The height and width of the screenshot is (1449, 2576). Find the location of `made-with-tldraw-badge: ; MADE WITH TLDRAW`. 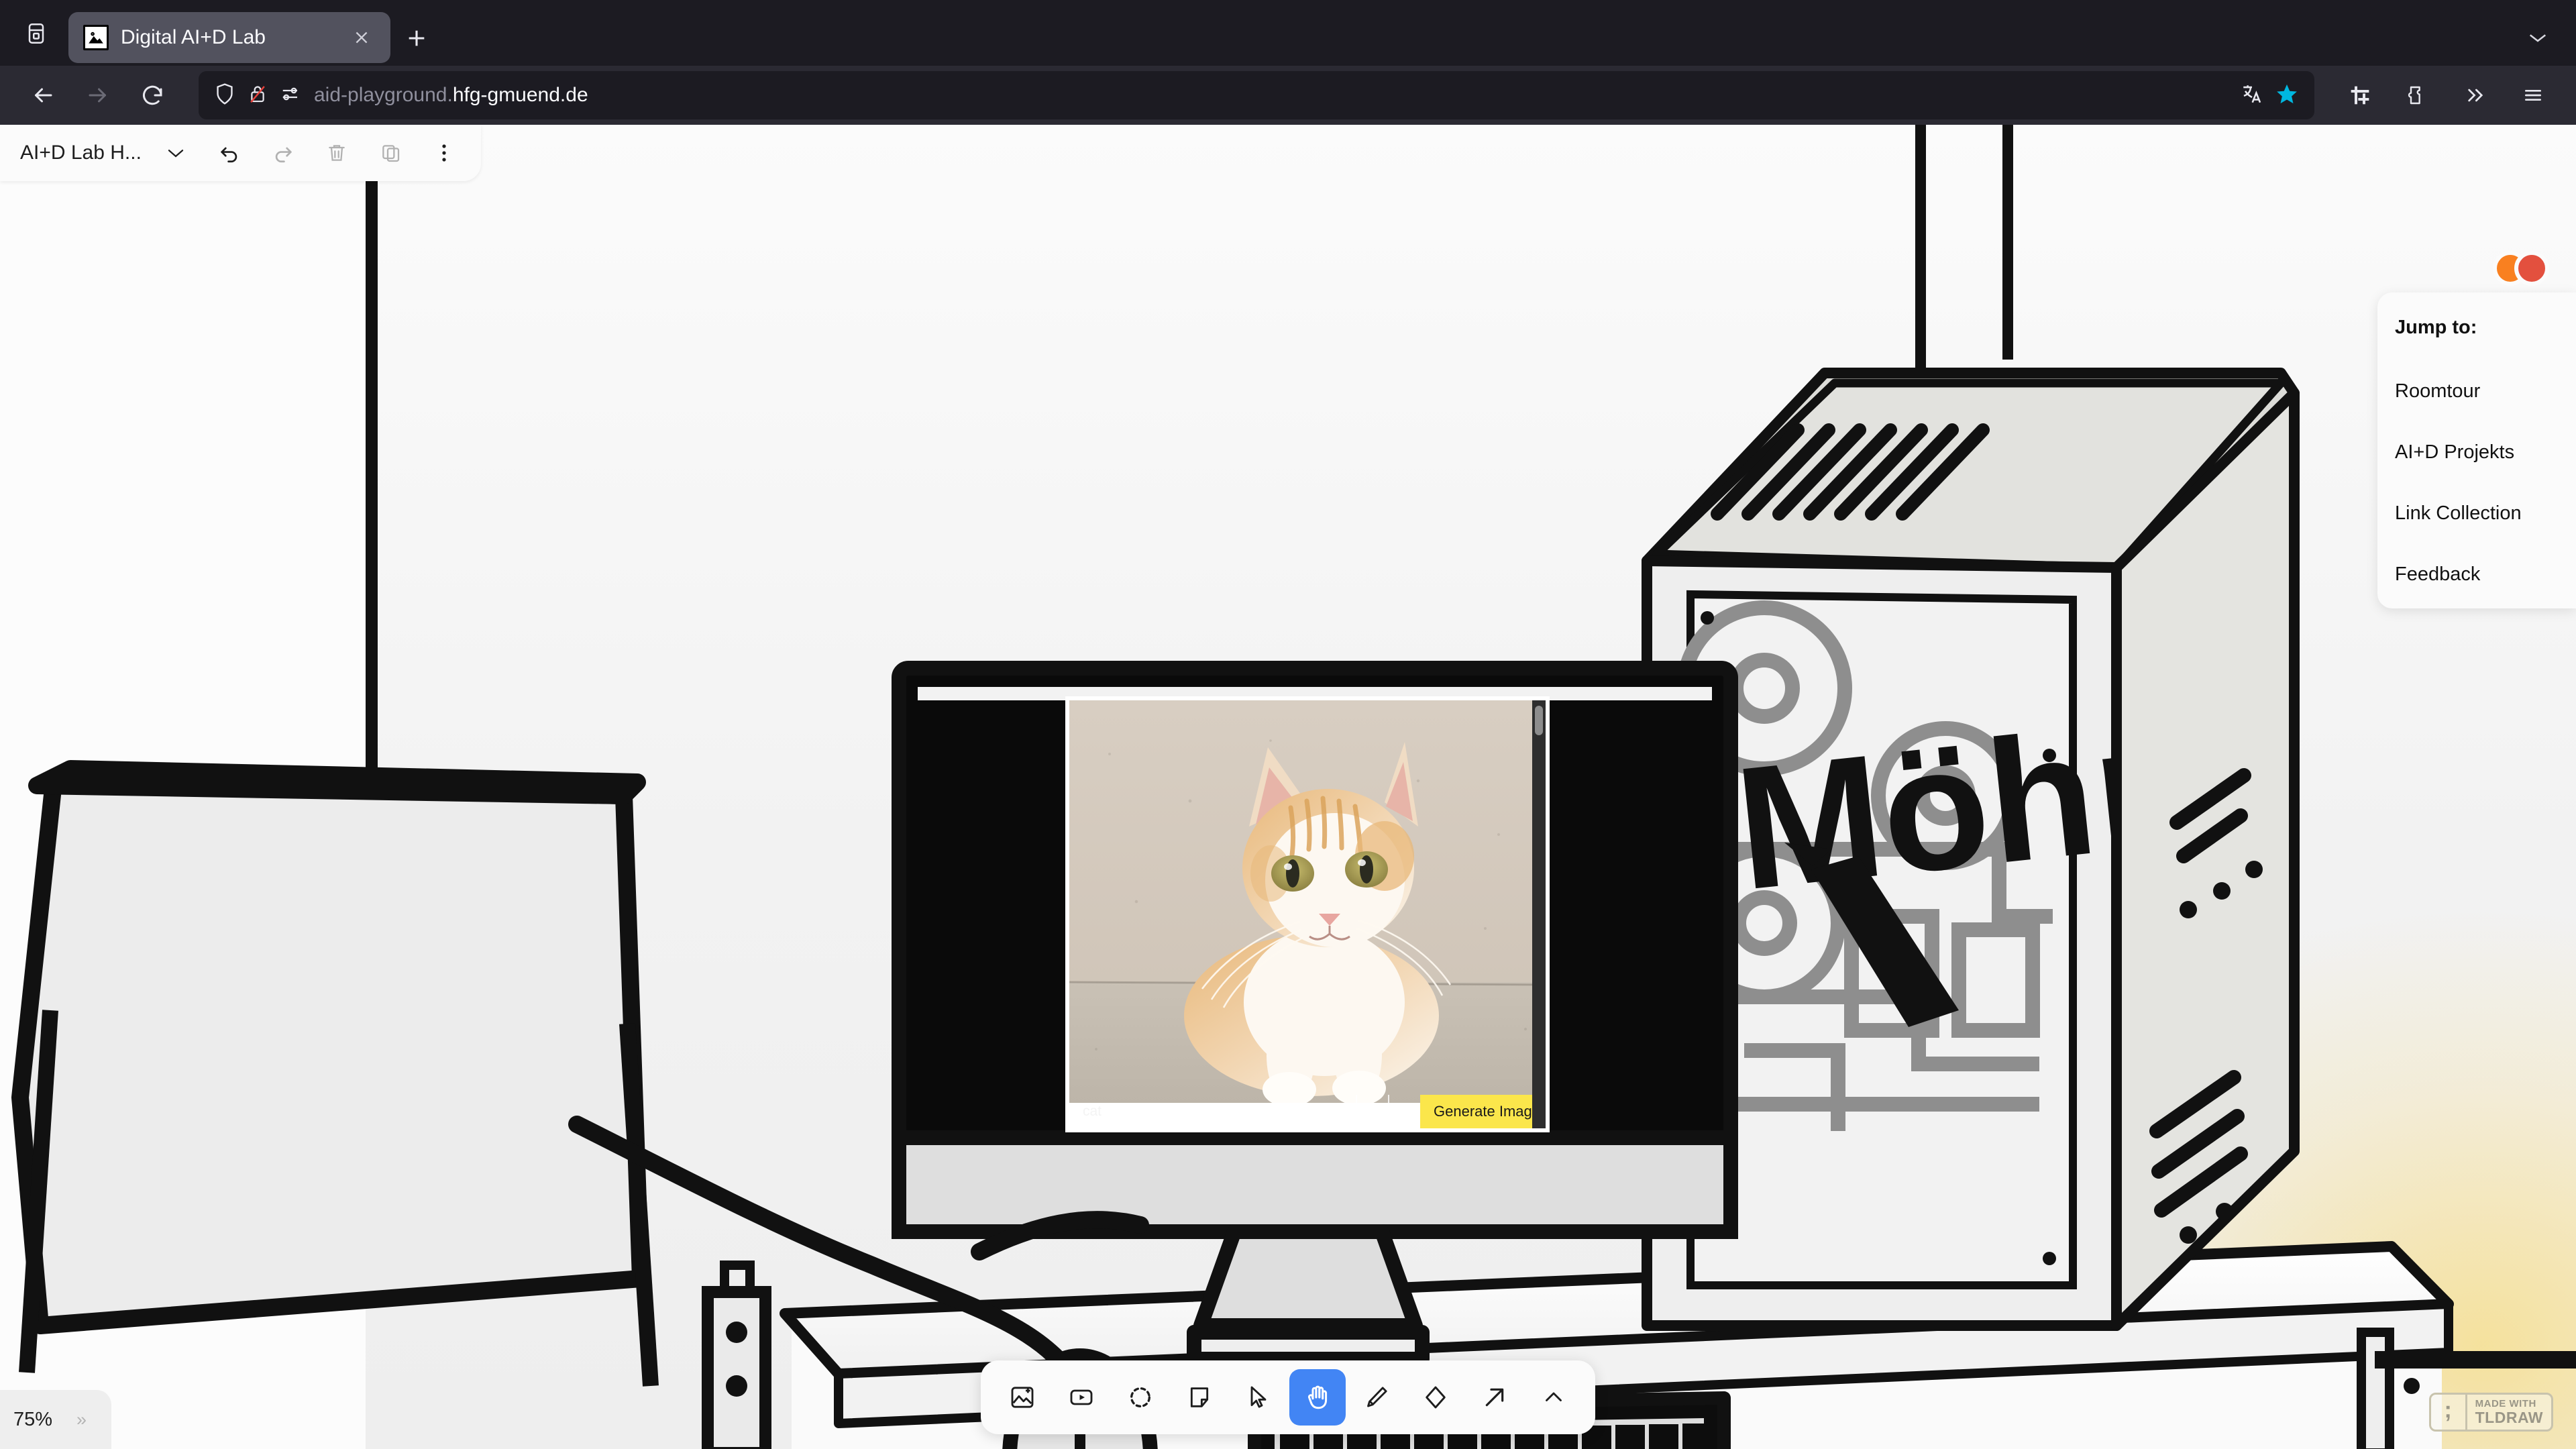

made-with-tldraw-badge: ; MADE WITH TLDRAW is located at coordinates (2490, 1412).